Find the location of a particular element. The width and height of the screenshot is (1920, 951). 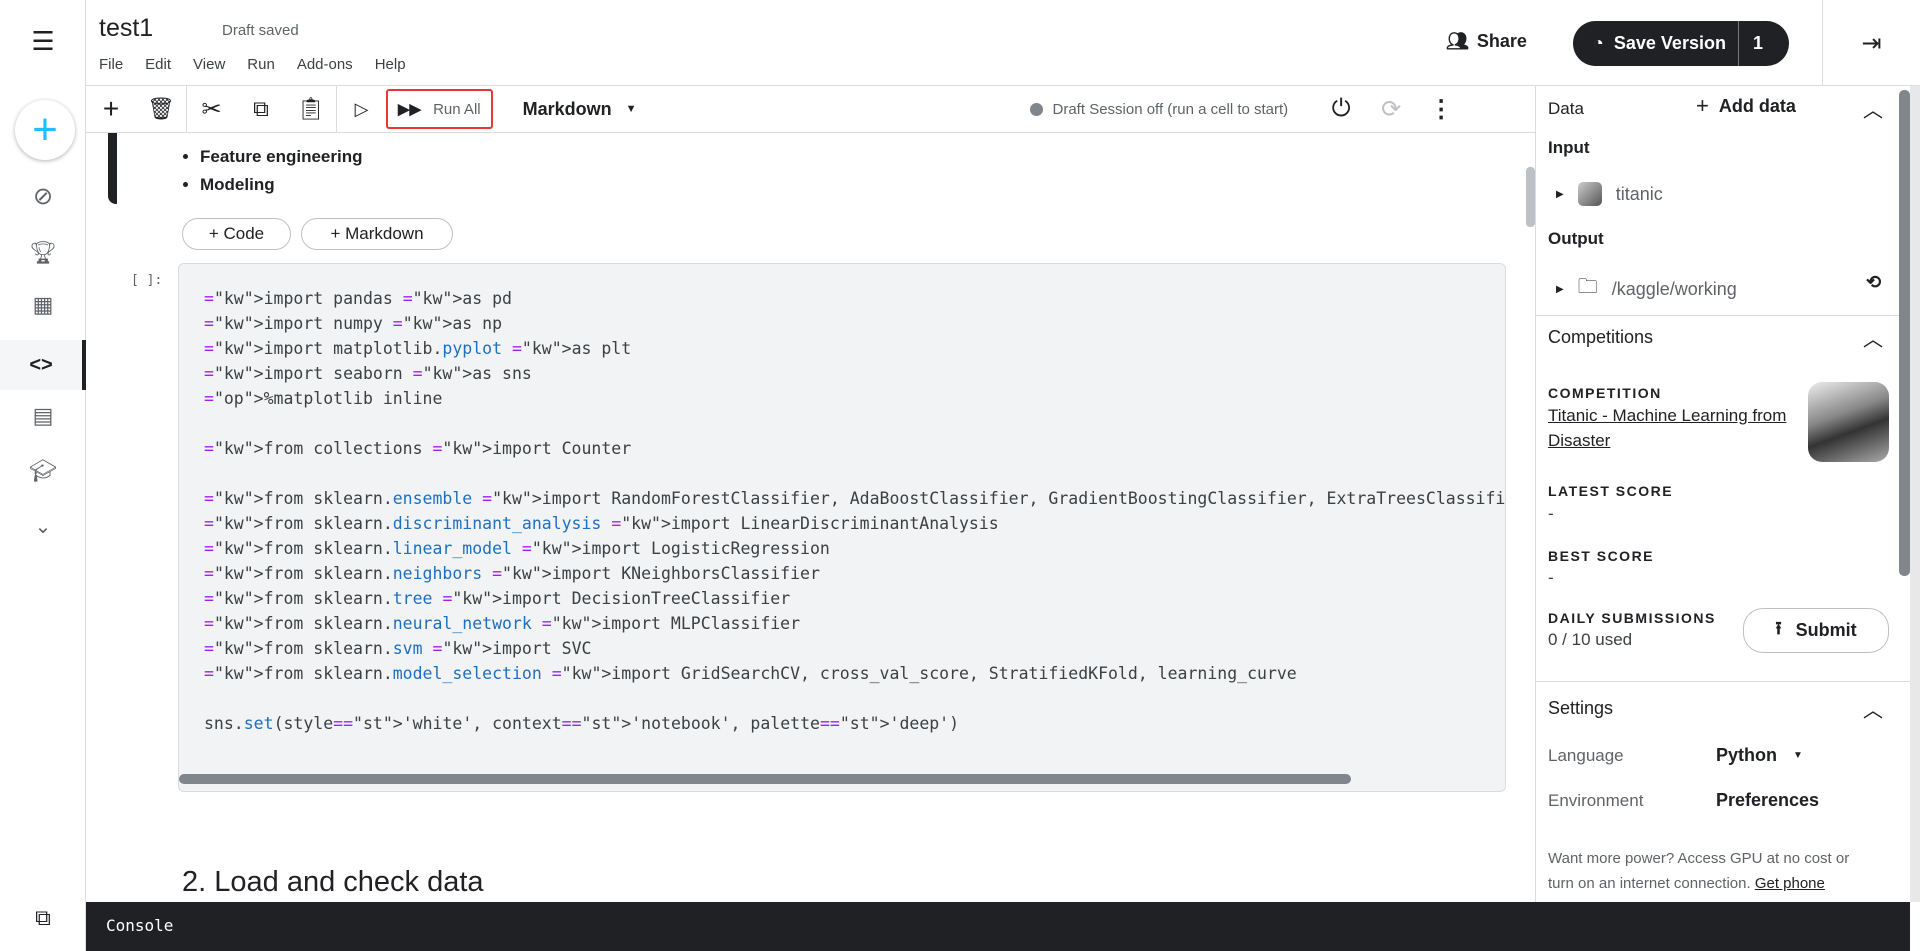

competition-link: Titanic - Machine Learning from Disaster is located at coordinates (1668, 428).